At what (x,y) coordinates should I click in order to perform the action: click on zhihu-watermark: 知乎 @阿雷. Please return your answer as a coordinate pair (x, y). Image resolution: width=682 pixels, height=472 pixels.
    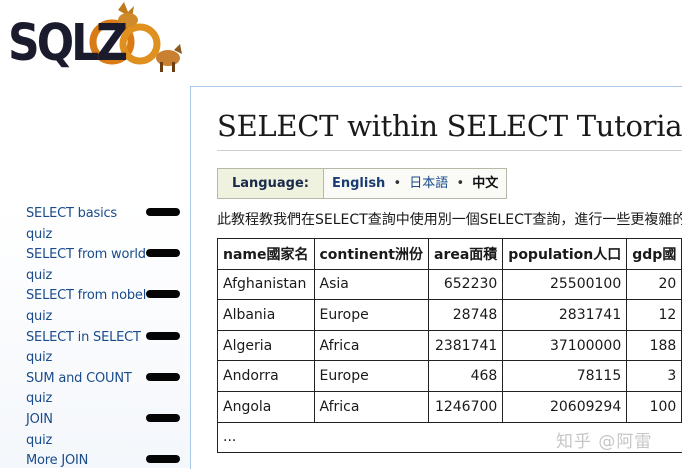
    Looking at the image, I should click on (604, 442).